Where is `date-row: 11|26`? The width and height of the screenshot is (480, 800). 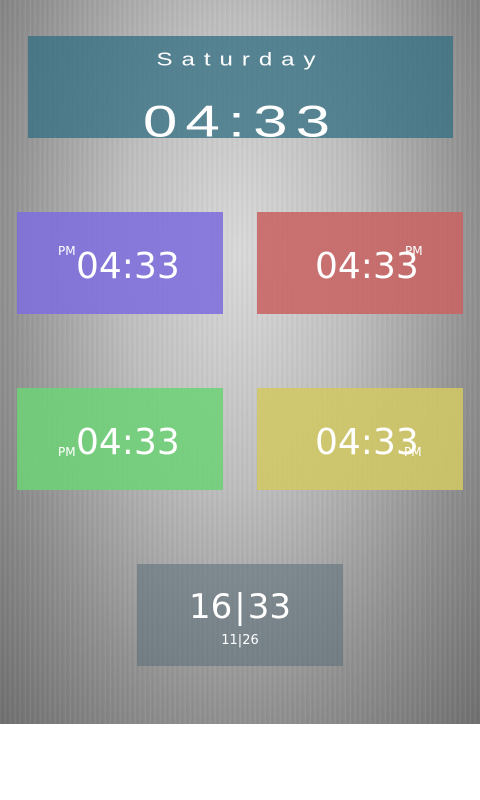
date-row: 11|26 is located at coordinates (240, 640).